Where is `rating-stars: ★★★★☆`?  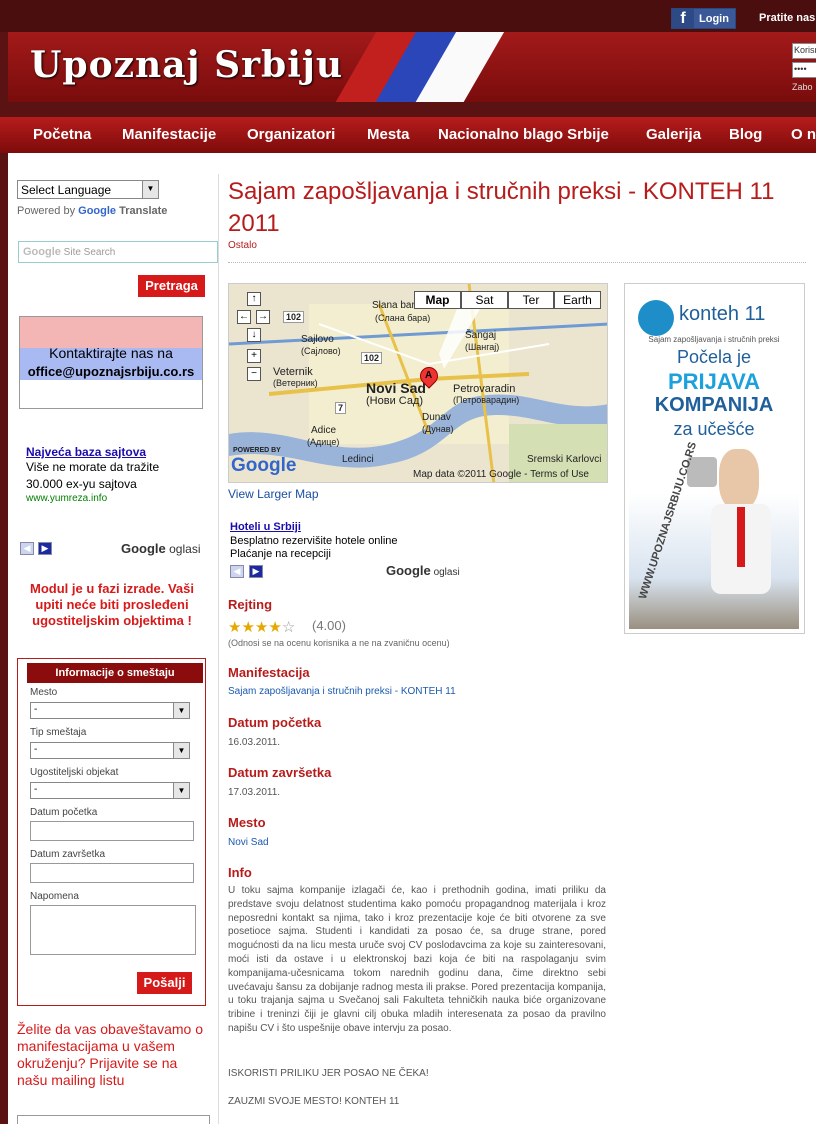 rating-stars: ★★★★☆ is located at coordinates (261, 627).